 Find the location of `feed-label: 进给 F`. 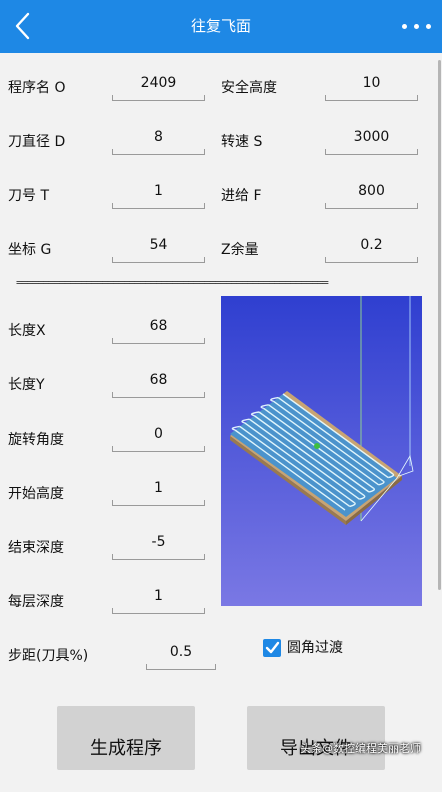

feed-label: 进给 F is located at coordinates (241, 196).